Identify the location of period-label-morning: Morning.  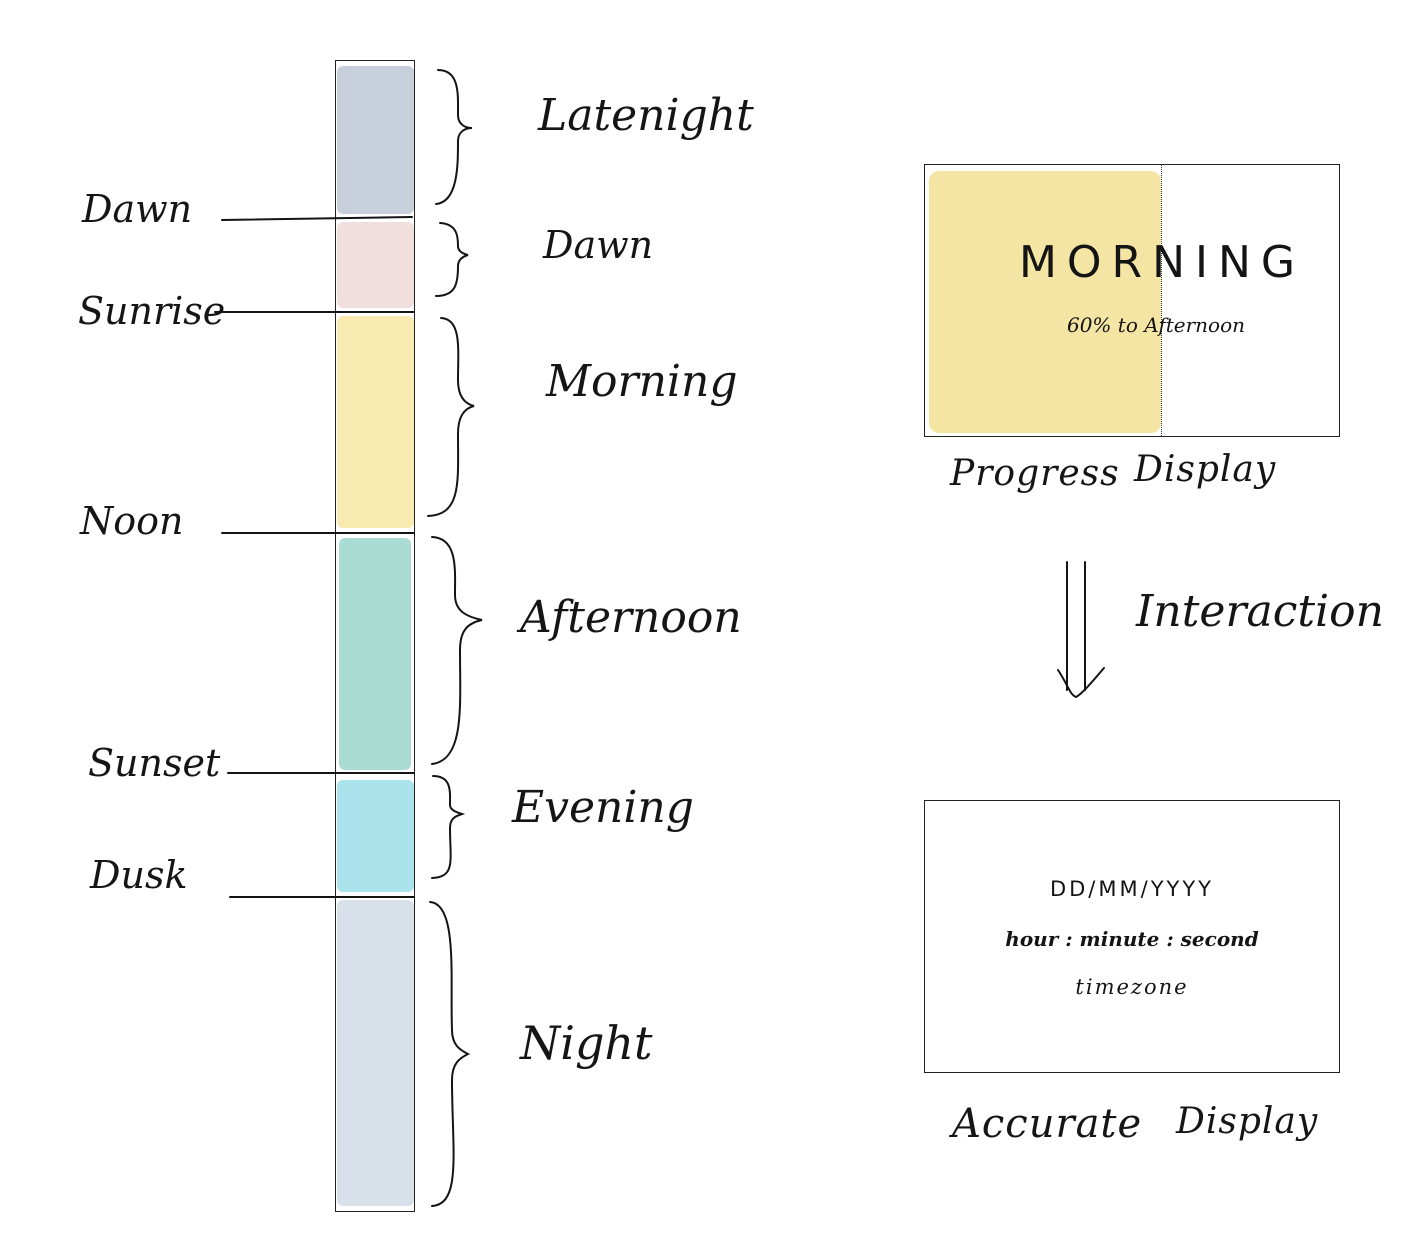
(642, 381).